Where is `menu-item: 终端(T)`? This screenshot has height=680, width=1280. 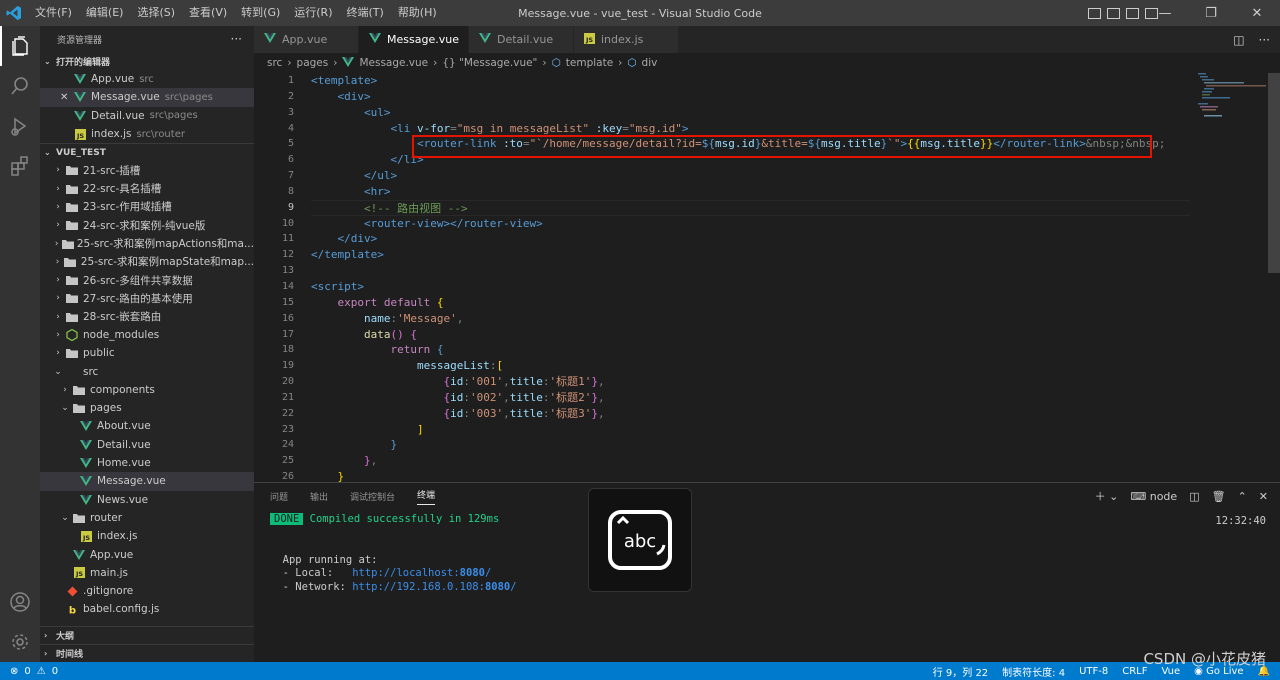
menu-item: 终端(T) is located at coordinates (365, 13).